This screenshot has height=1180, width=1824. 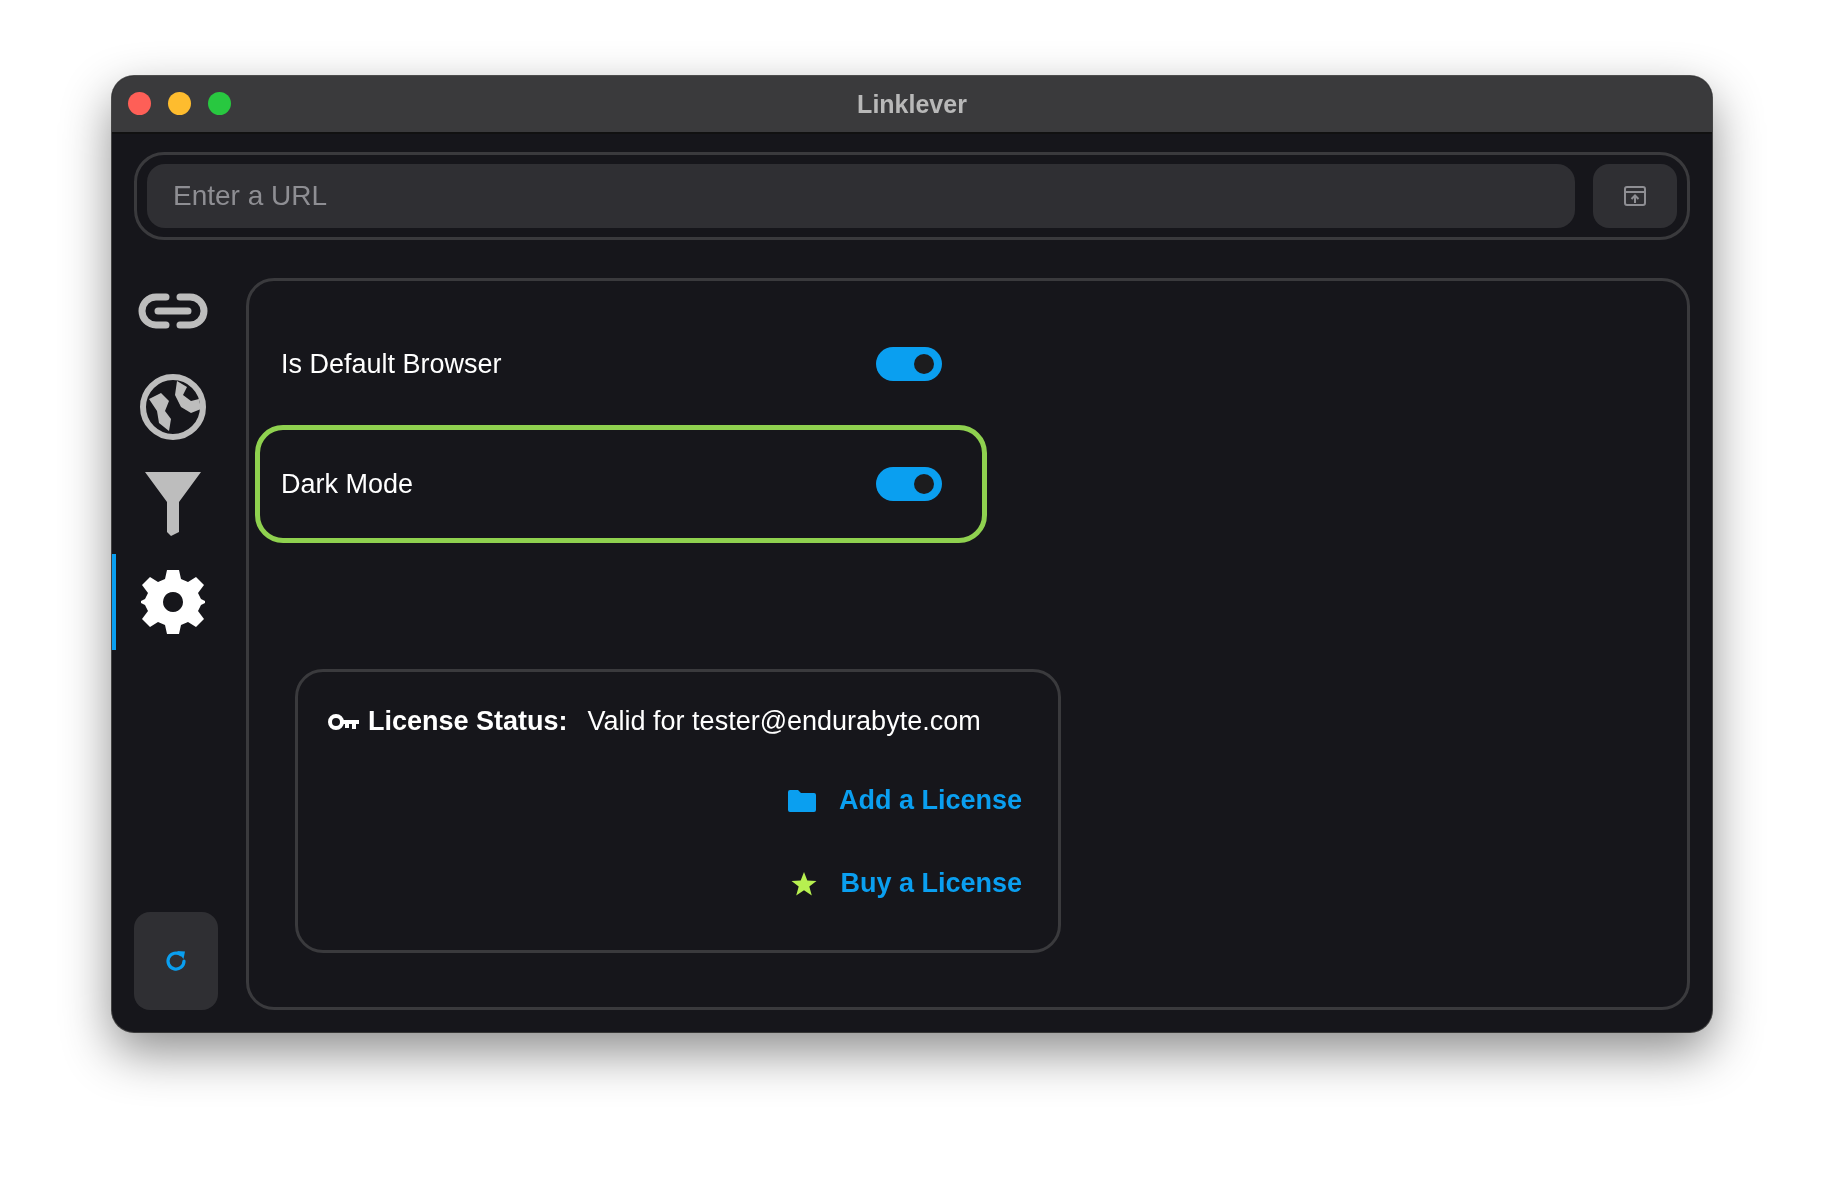 I want to click on folder-icon, so click(x=801, y=800).